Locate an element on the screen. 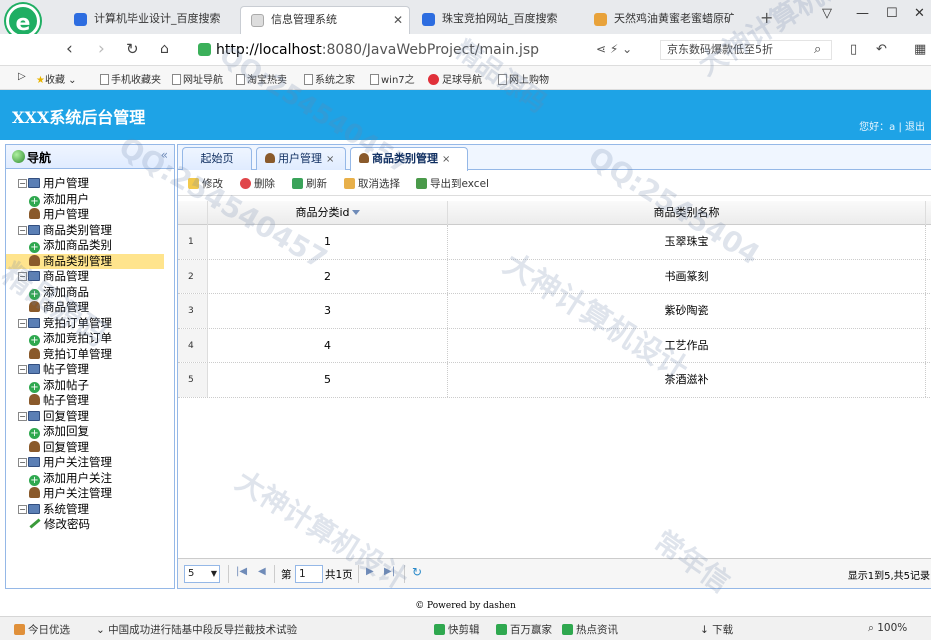 The height and width of the screenshot is (640, 931). nav-group: − 用户管理 is located at coordinates (90, 184).